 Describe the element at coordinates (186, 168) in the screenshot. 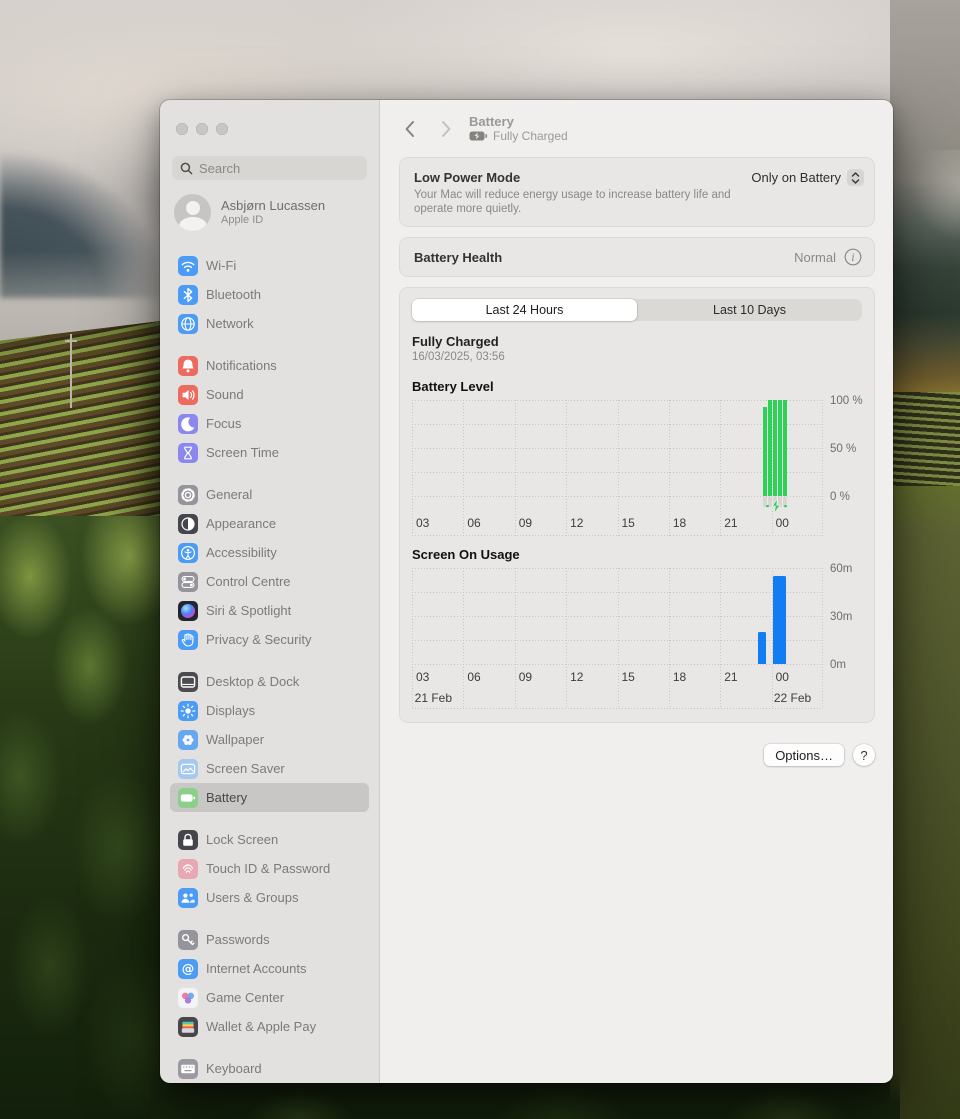

I see `search-icon` at that location.